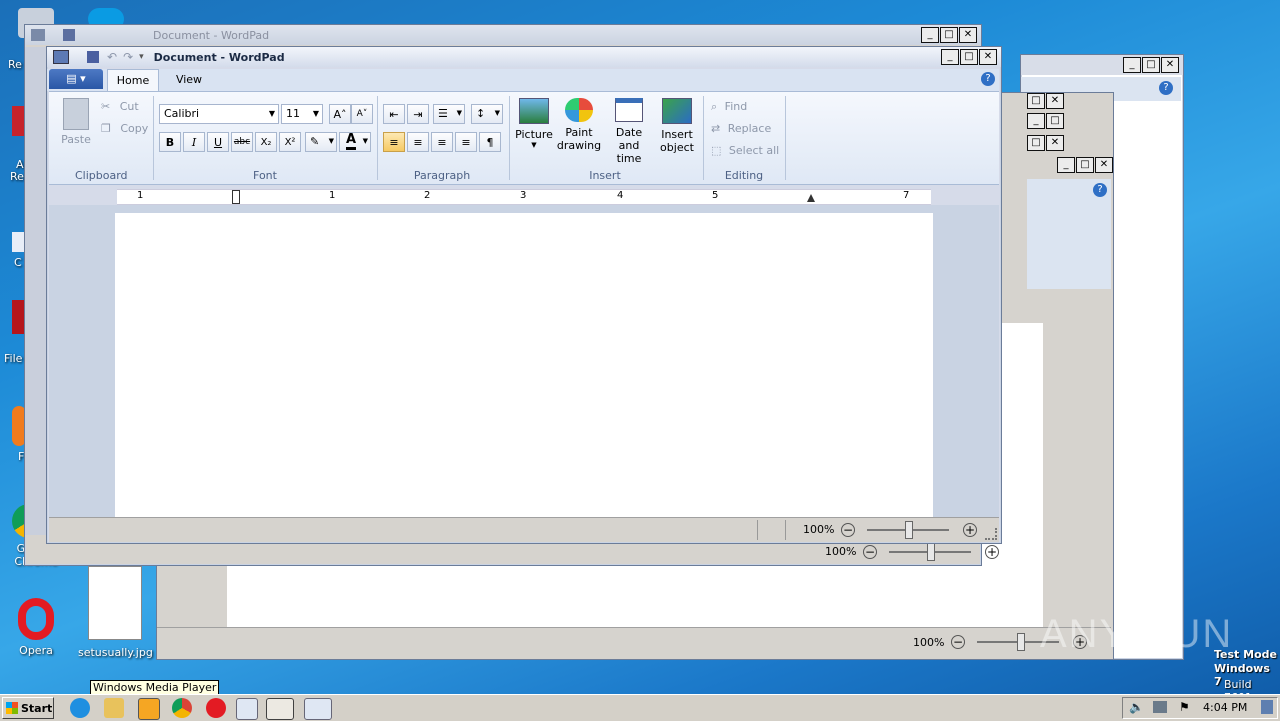 This screenshot has height=721, width=1280. Describe the element at coordinates (1225, 707) in the screenshot. I see `clock: 4:04 PM` at that location.